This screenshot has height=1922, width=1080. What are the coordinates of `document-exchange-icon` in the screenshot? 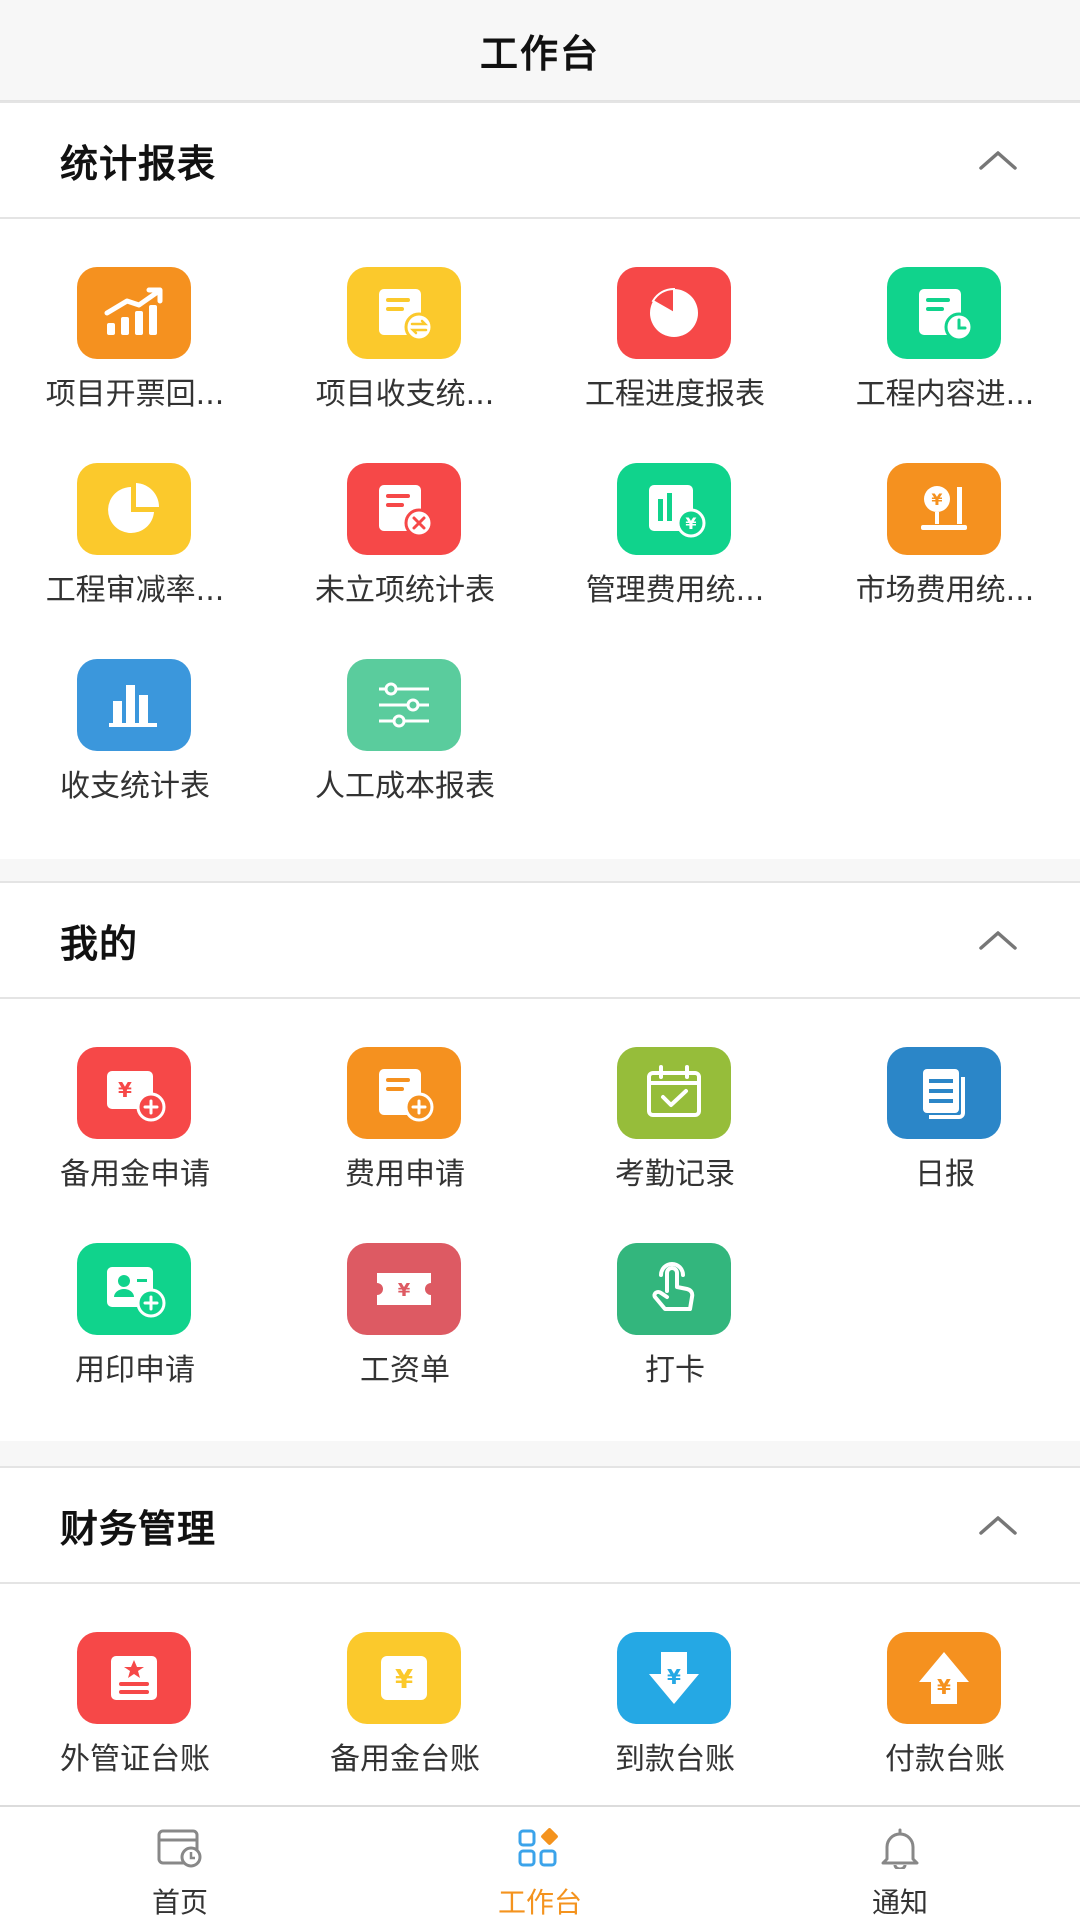 It's located at (404, 313).